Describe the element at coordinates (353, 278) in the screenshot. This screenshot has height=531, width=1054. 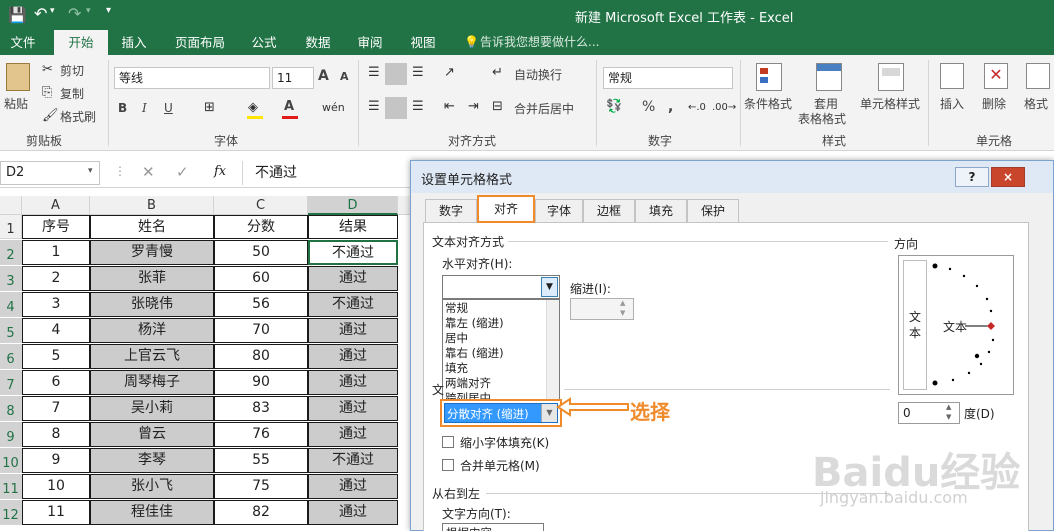
I see `cell-d3: 通过` at that location.